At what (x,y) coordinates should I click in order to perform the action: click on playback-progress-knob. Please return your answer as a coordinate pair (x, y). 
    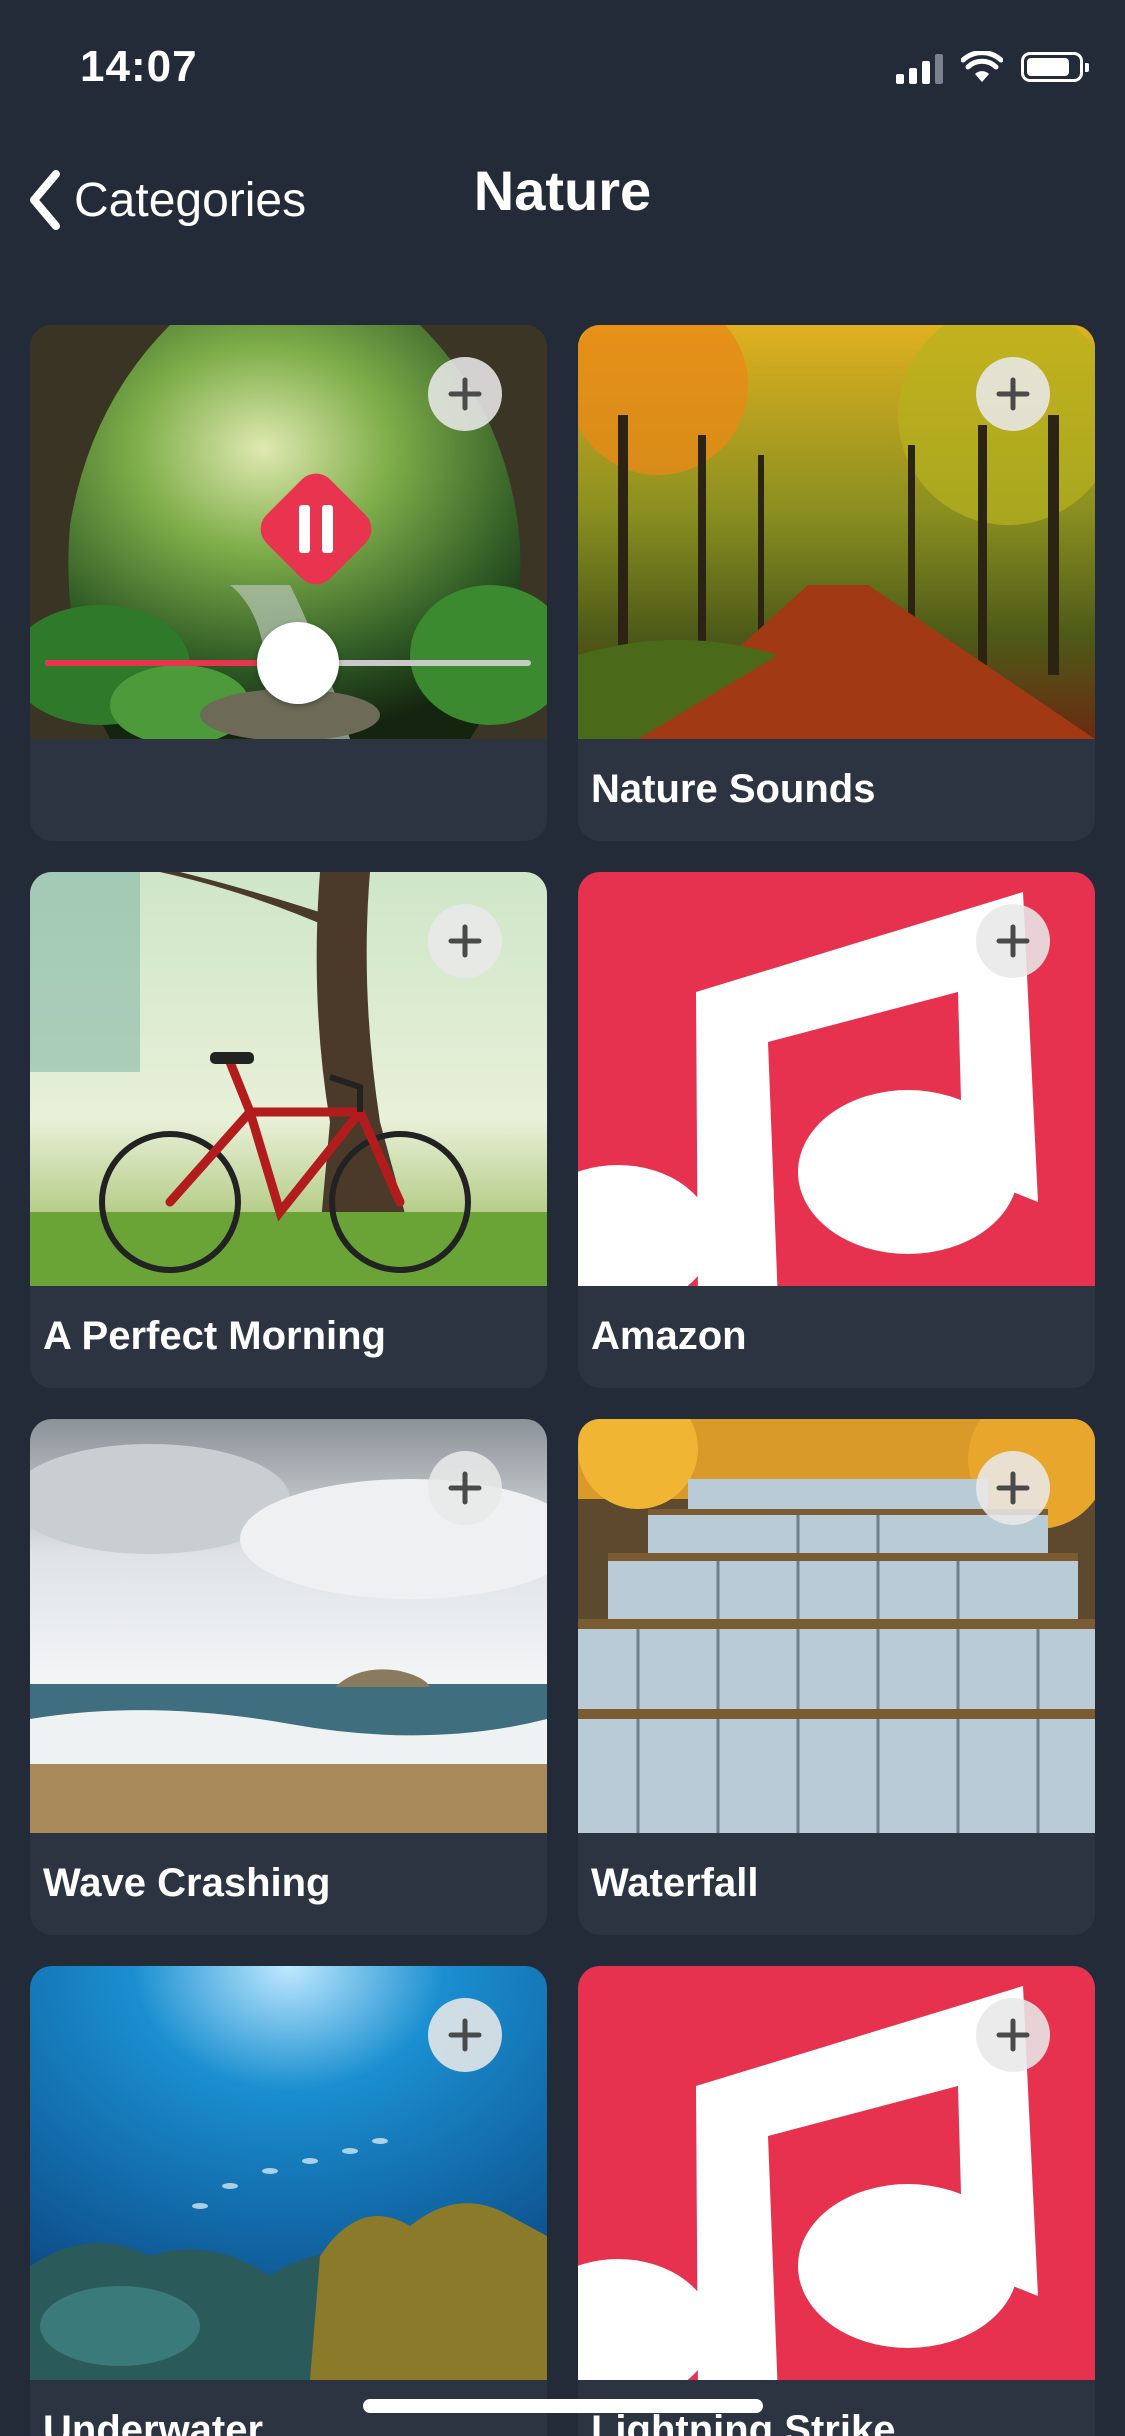
    Looking at the image, I should click on (297, 663).